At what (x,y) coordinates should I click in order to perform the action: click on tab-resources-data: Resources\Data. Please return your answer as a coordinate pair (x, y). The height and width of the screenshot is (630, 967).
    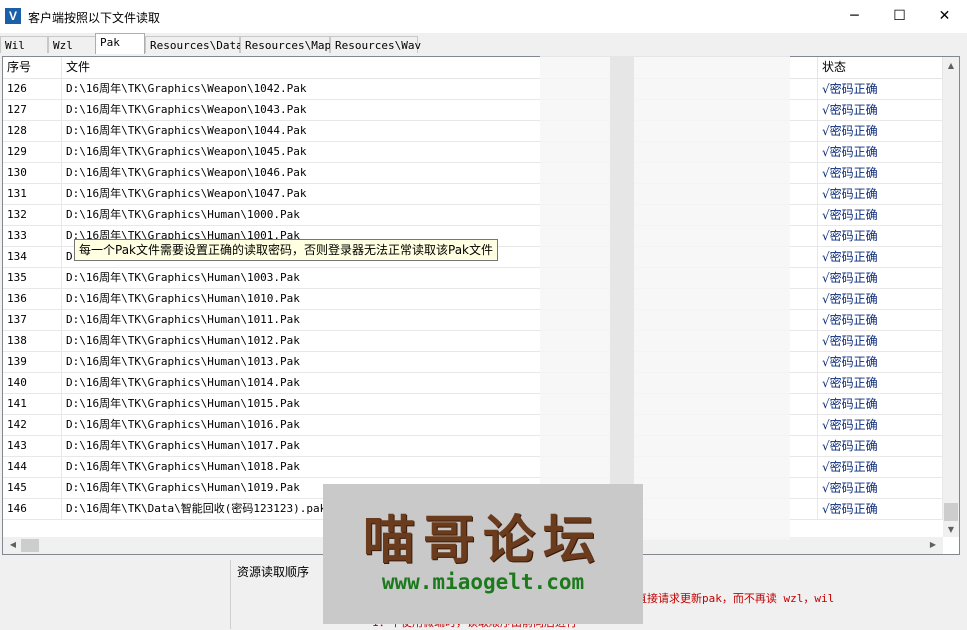
    Looking at the image, I should click on (194, 44).